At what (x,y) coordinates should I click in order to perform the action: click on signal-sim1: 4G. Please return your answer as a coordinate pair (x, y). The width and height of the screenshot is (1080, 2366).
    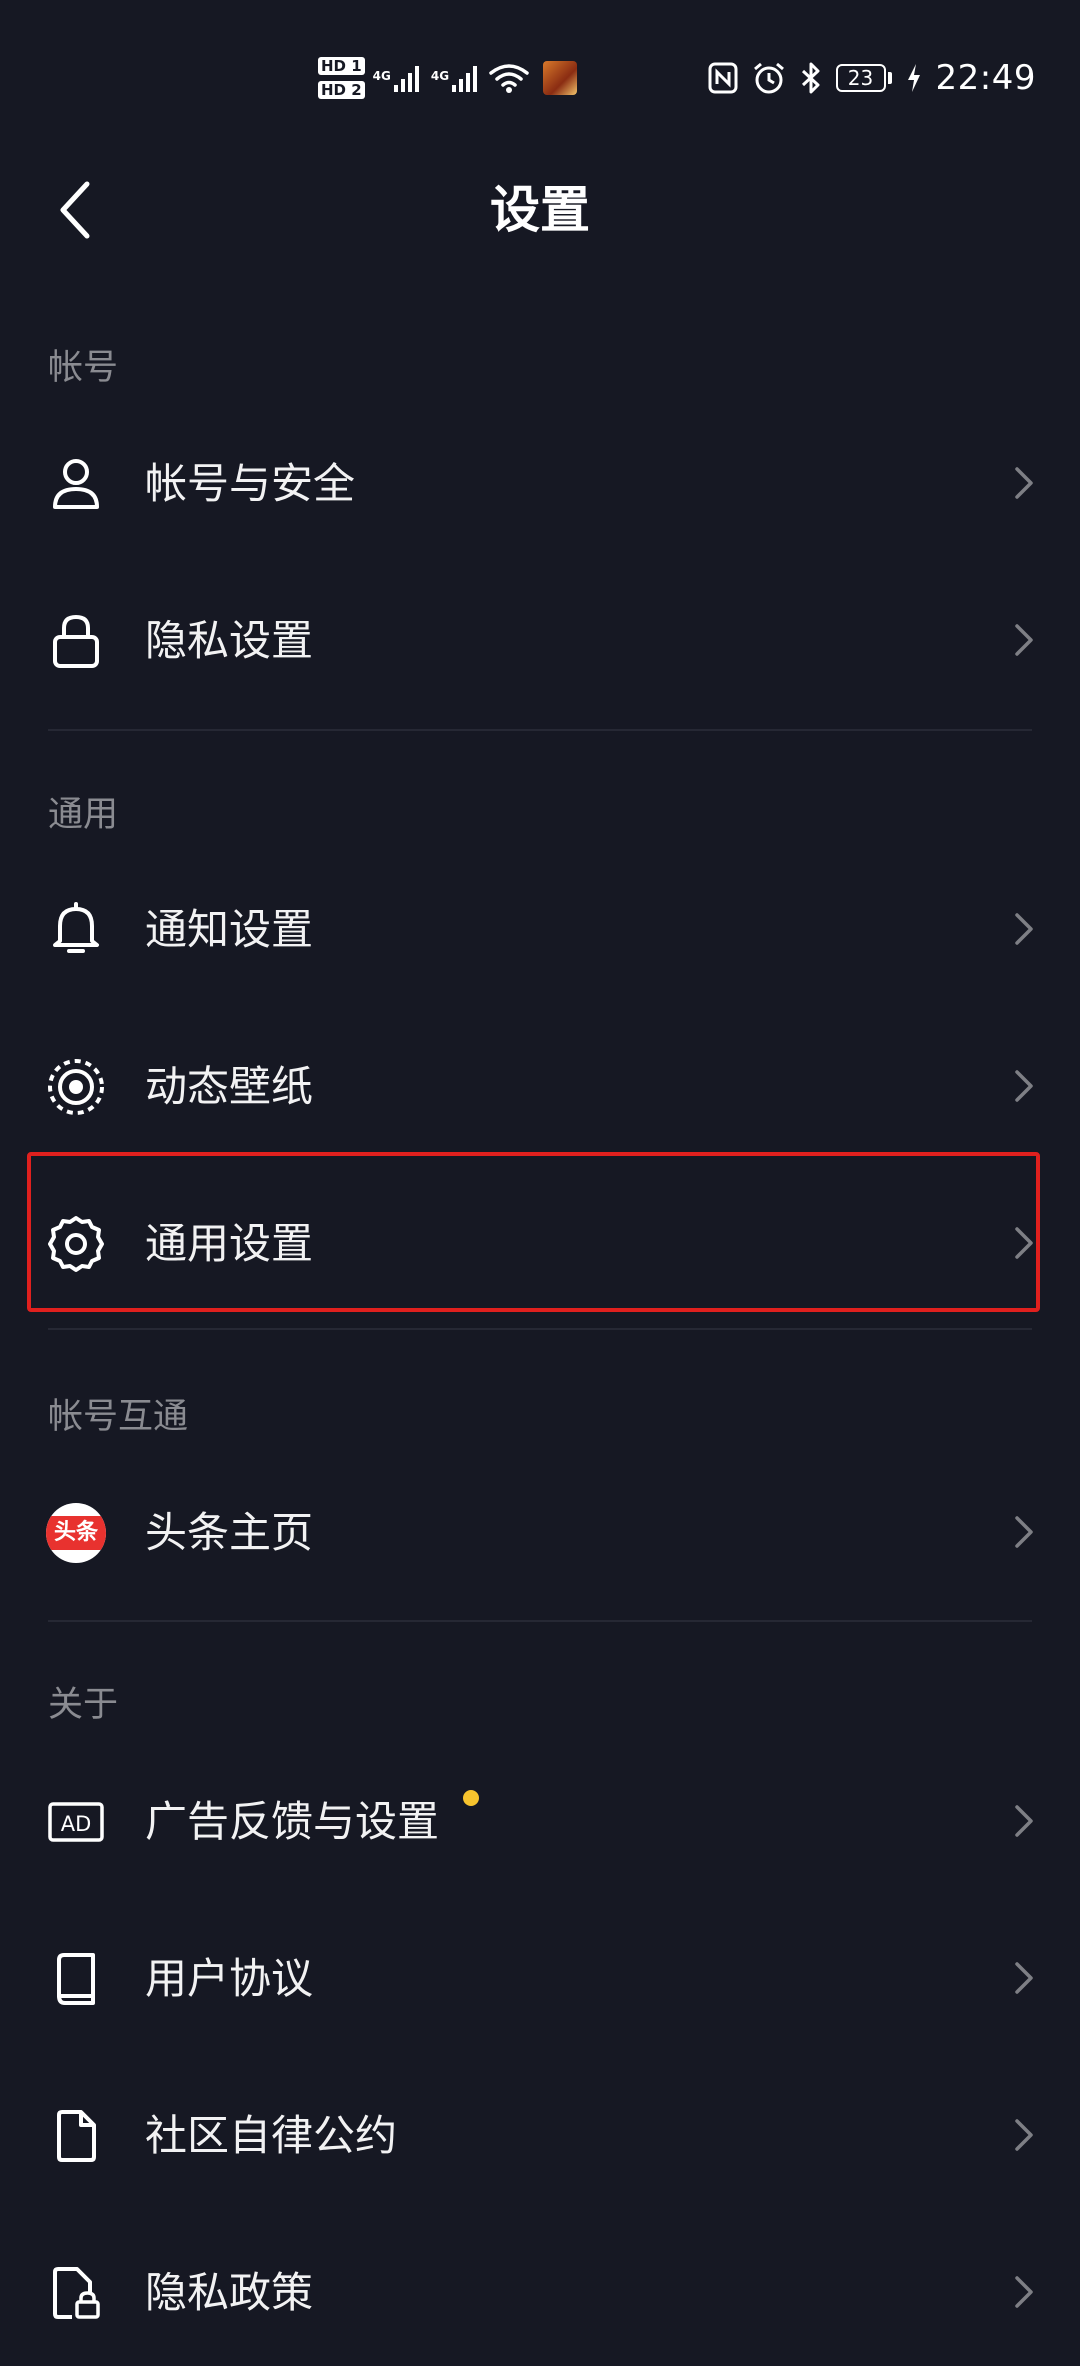
    Looking at the image, I should click on (398, 78).